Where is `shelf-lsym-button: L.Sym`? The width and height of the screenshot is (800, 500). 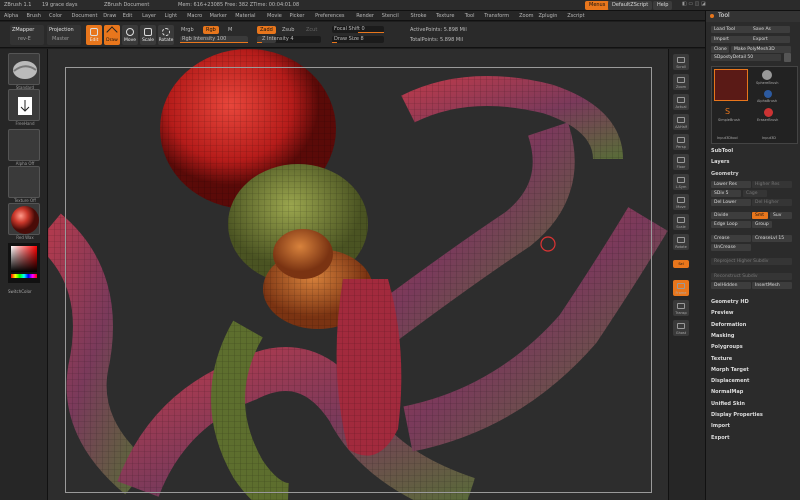
shelf-lsym-button: L.Sym is located at coordinates (681, 182).